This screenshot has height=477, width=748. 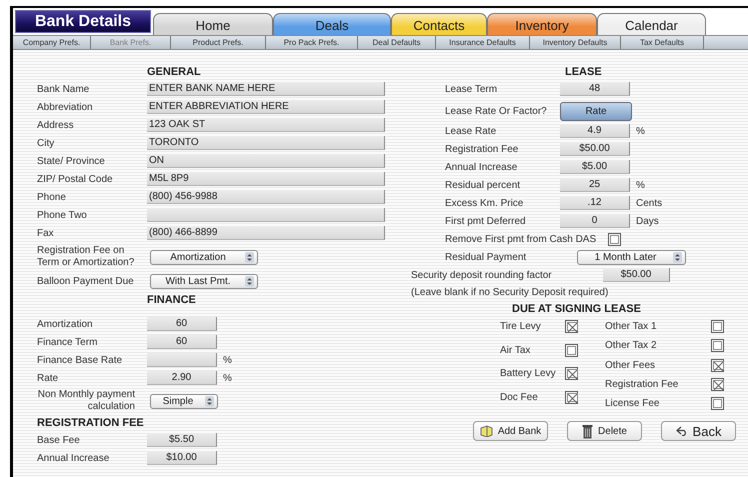 I want to click on field-label: Amortization, so click(x=65, y=324).